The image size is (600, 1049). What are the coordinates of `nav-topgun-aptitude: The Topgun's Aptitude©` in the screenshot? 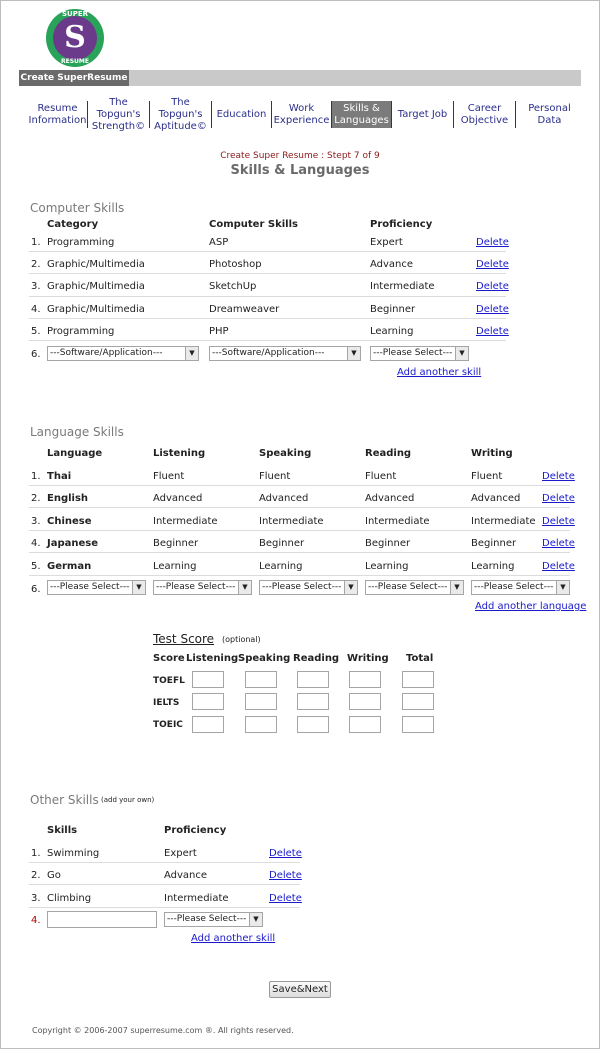 It's located at (181, 114).